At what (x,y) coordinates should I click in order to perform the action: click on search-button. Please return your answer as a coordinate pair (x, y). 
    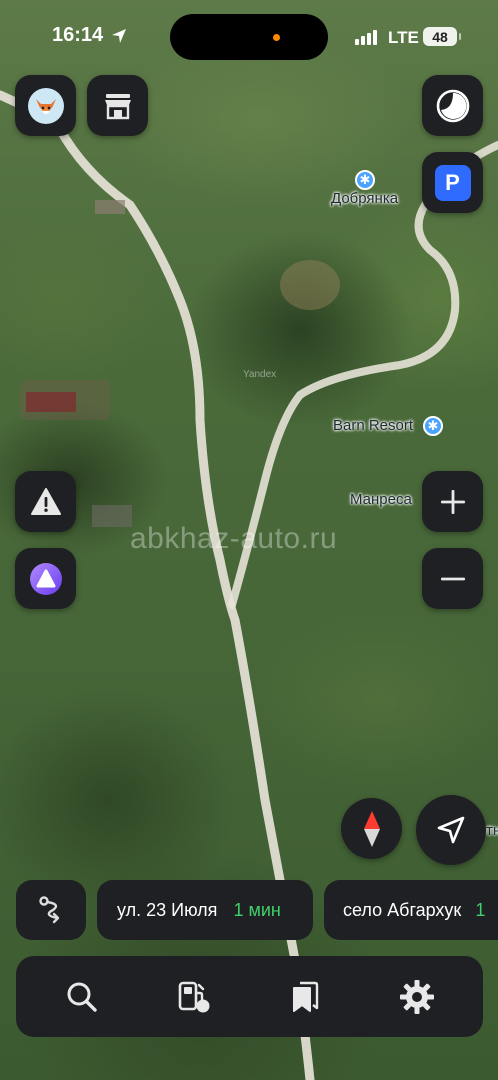
    Looking at the image, I should click on (82, 997).